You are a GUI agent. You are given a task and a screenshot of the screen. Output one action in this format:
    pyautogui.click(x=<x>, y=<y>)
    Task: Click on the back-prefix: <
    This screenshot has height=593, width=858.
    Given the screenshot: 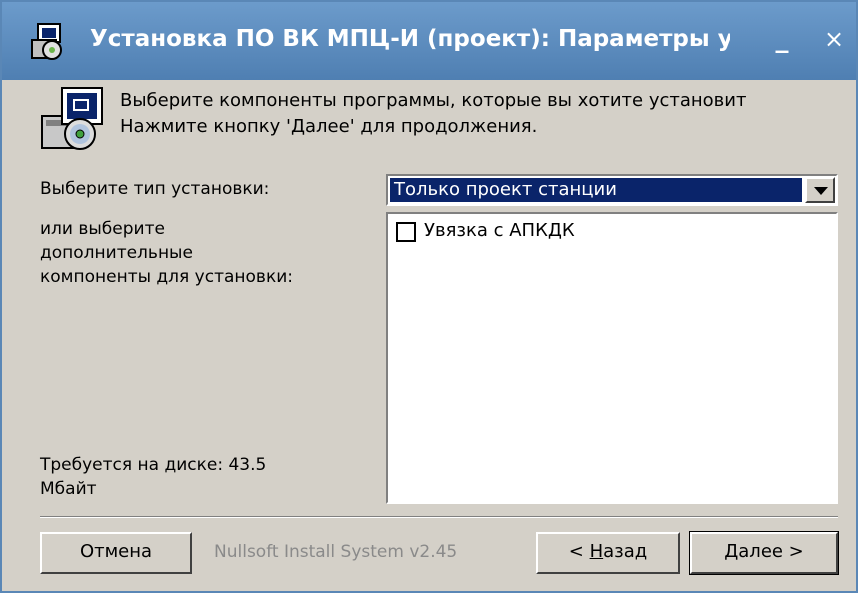 What is the action you would take?
    pyautogui.click(x=579, y=551)
    